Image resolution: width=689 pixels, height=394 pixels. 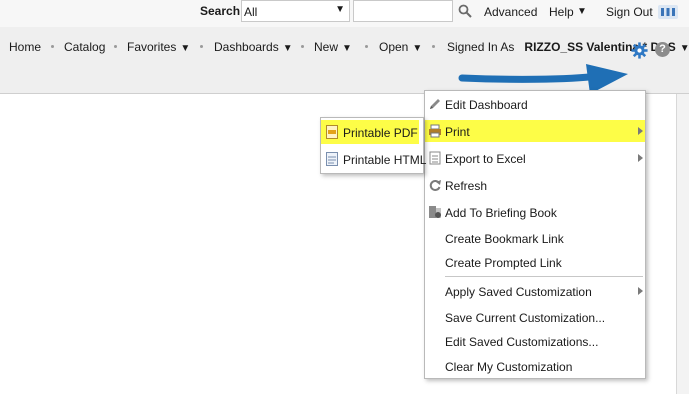 I want to click on menu-item-export-to-excel: Export to Excel, so click(x=535, y=158).